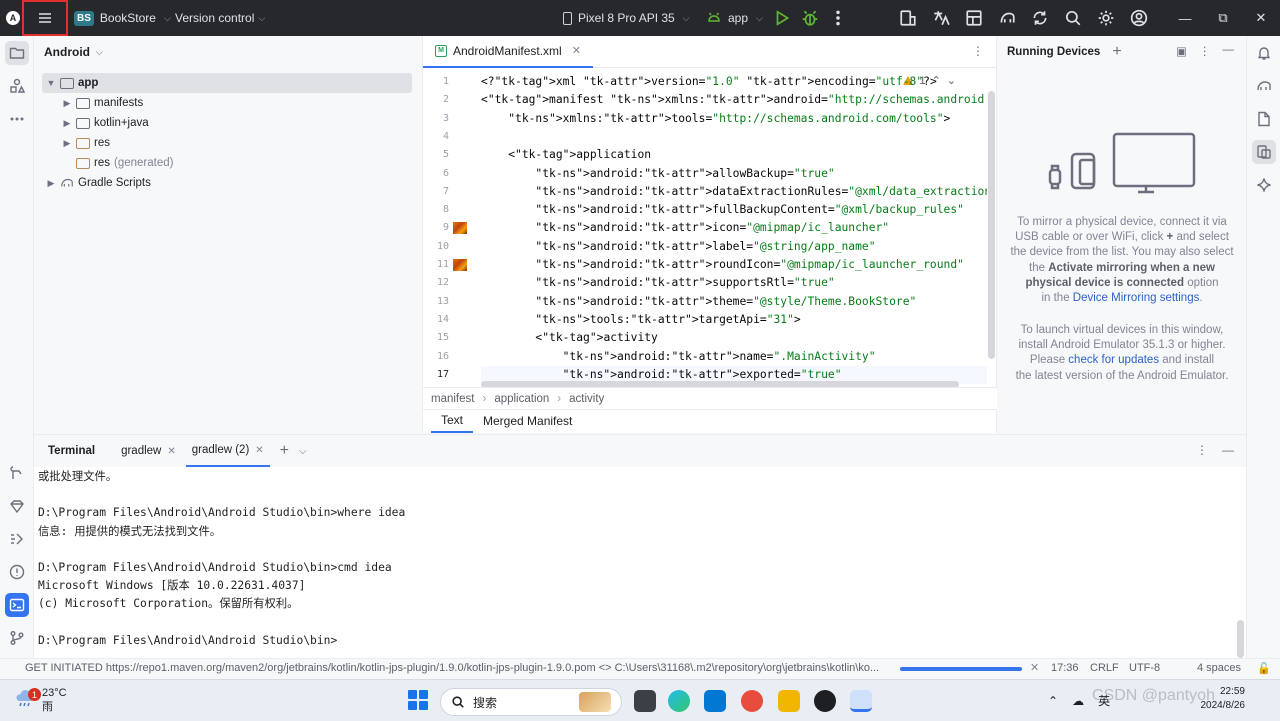  Describe the element at coordinates (1073, 18) in the screenshot. I see `search-everywhere-button` at that location.